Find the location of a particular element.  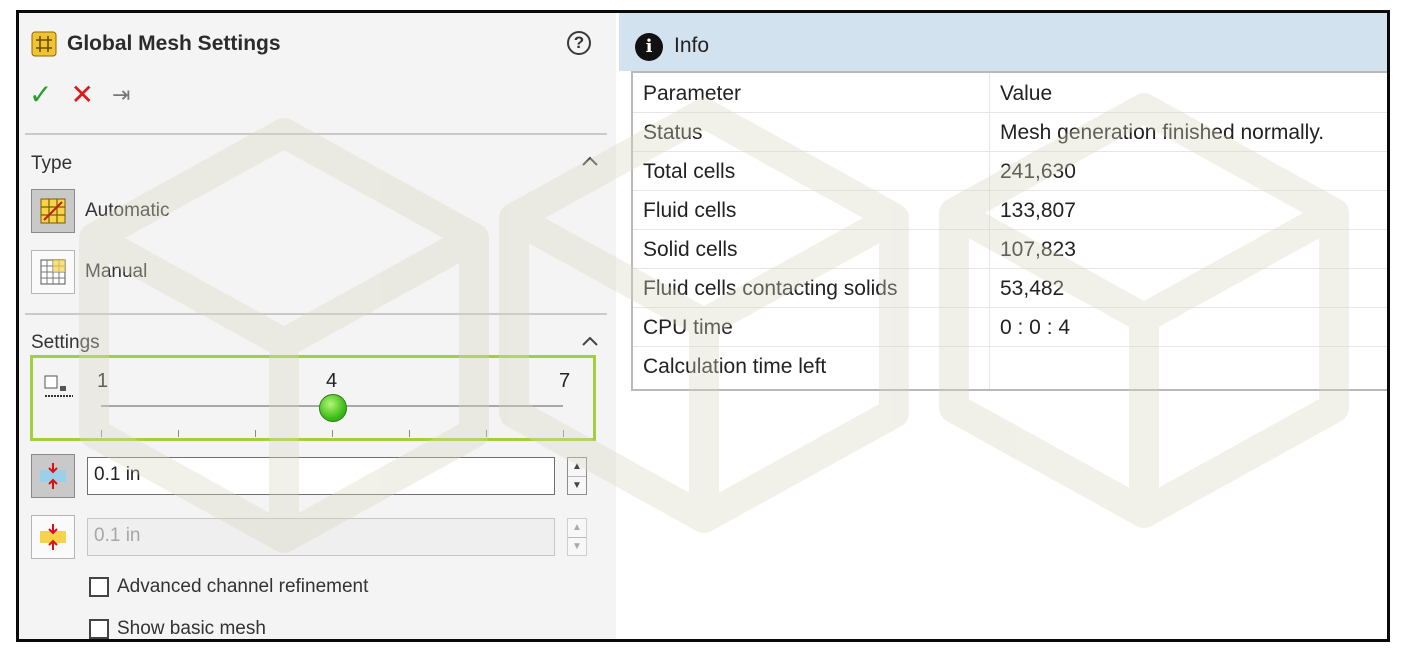

minimum-wall-thickness-row: 0.1 in ▲ ▼ is located at coordinates (309, 537).